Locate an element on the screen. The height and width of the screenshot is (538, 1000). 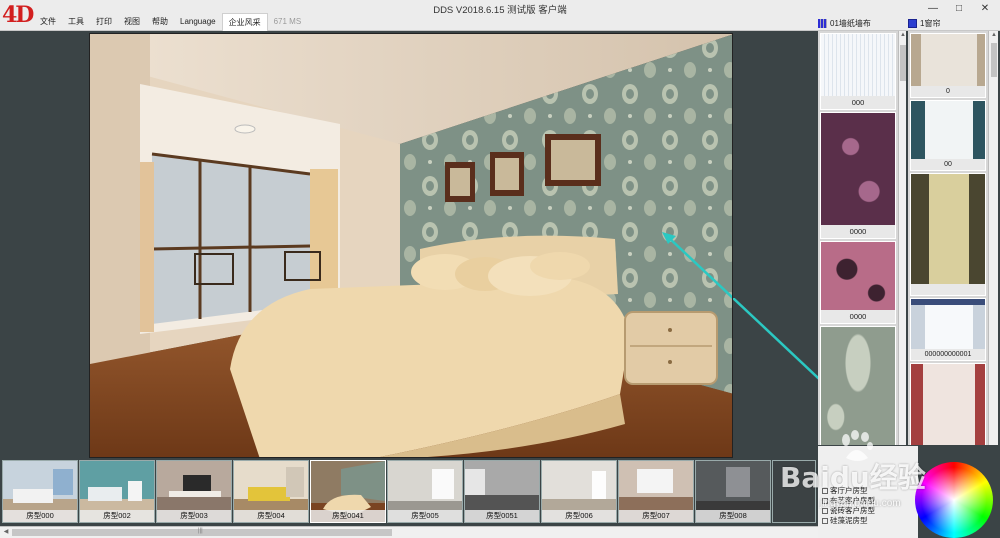
room-thumbnail: 房型004 is located at coordinates (271, 491).